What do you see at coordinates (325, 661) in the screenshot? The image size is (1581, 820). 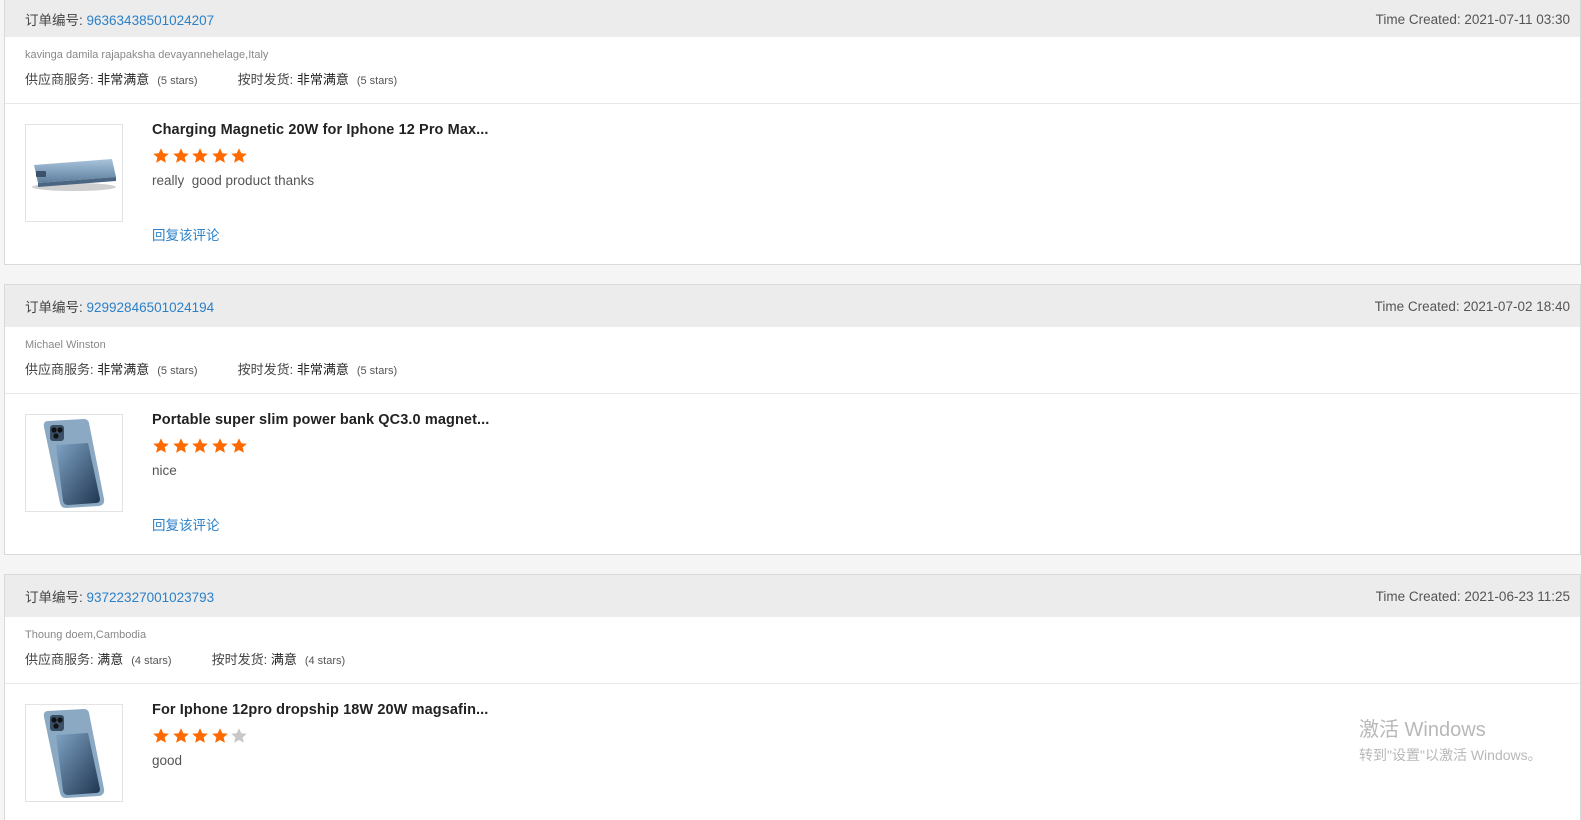 I see `shipping-stars: (4 stars)` at bounding box center [325, 661].